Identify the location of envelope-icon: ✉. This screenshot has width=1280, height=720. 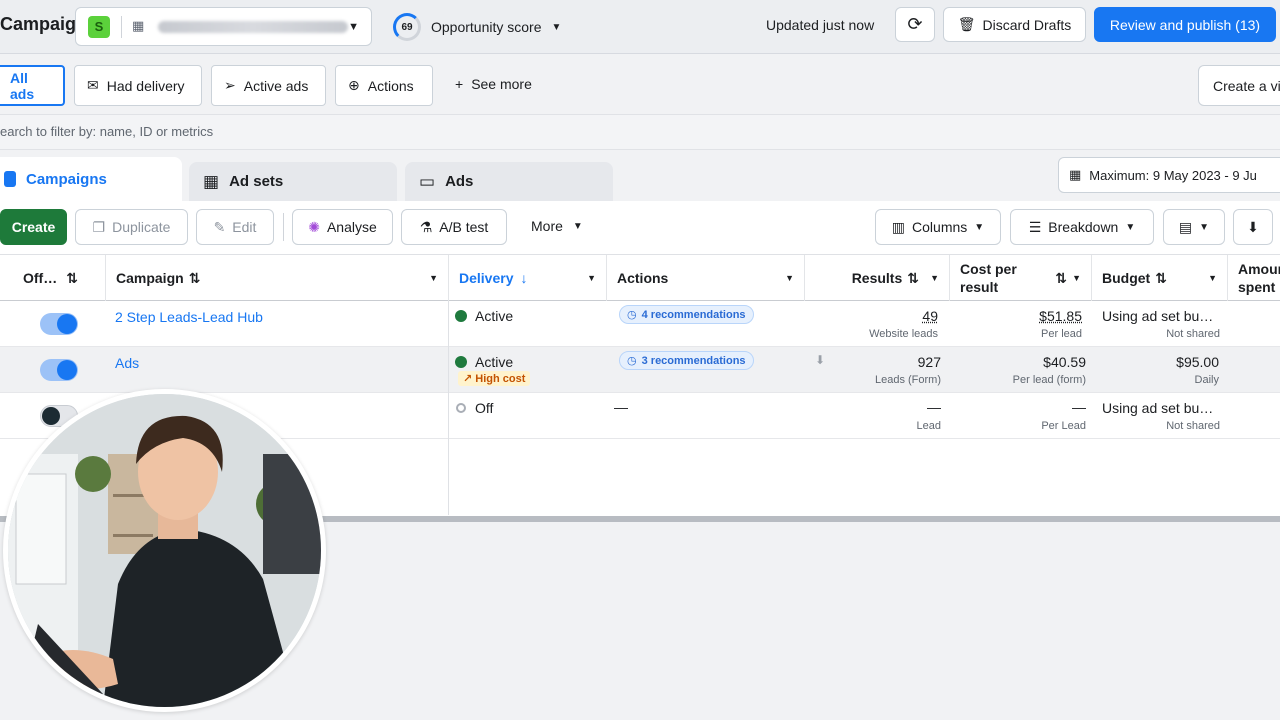
(93, 85).